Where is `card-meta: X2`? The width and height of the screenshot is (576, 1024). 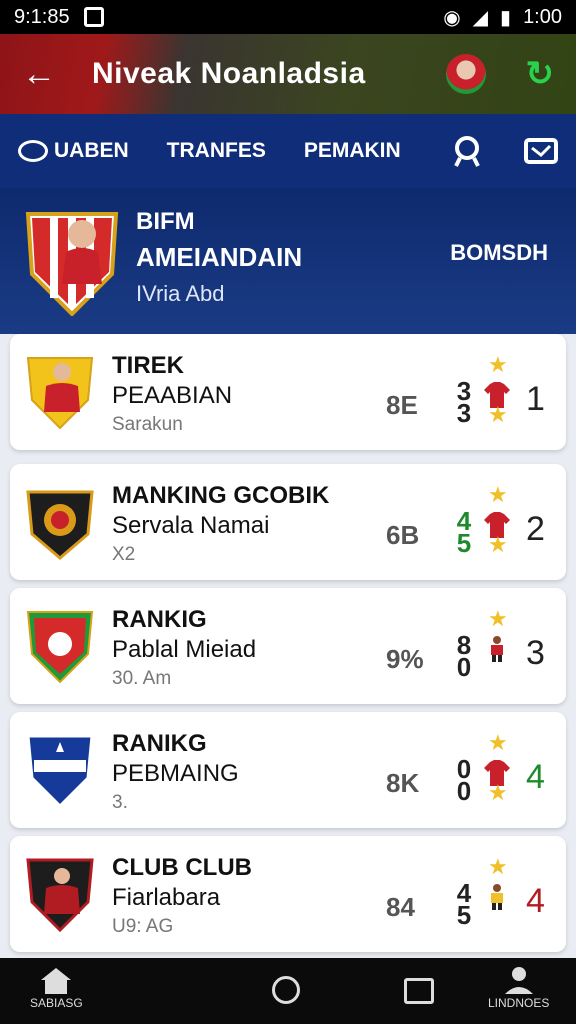 card-meta: X2 is located at coordinates (124, 554).